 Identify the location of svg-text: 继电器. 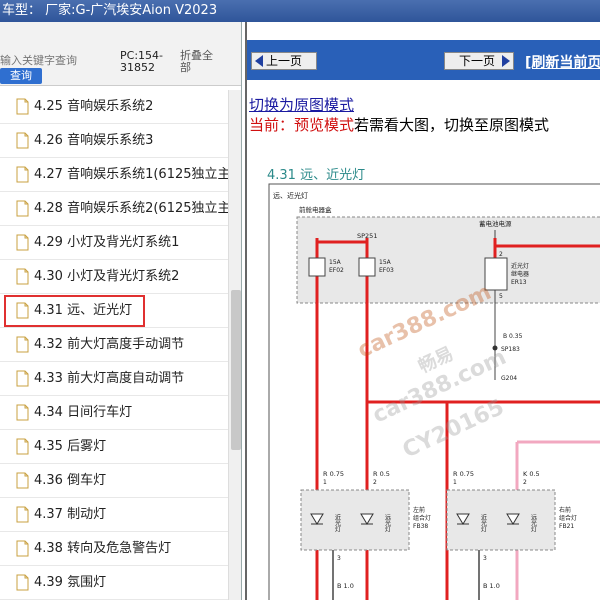
(520, 274).